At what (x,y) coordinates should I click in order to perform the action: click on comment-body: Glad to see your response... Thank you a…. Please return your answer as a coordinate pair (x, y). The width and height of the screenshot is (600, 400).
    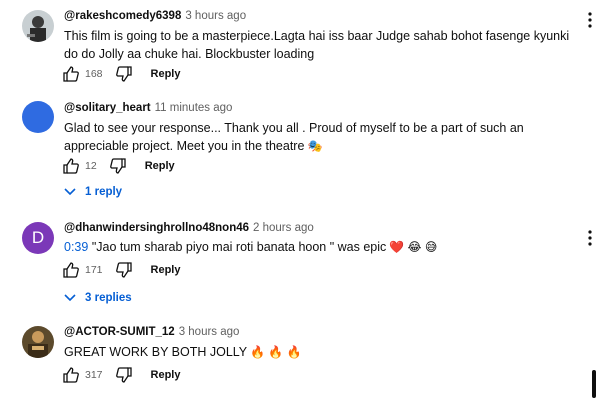
    Looking at the image, I should click on (294, 137).